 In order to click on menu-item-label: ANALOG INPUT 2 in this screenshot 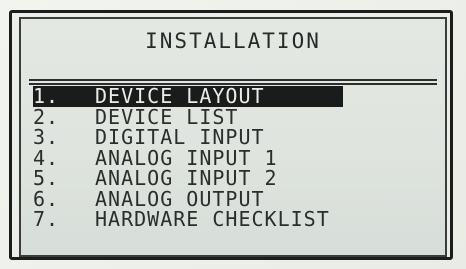, I will do `click(186, 178)`.